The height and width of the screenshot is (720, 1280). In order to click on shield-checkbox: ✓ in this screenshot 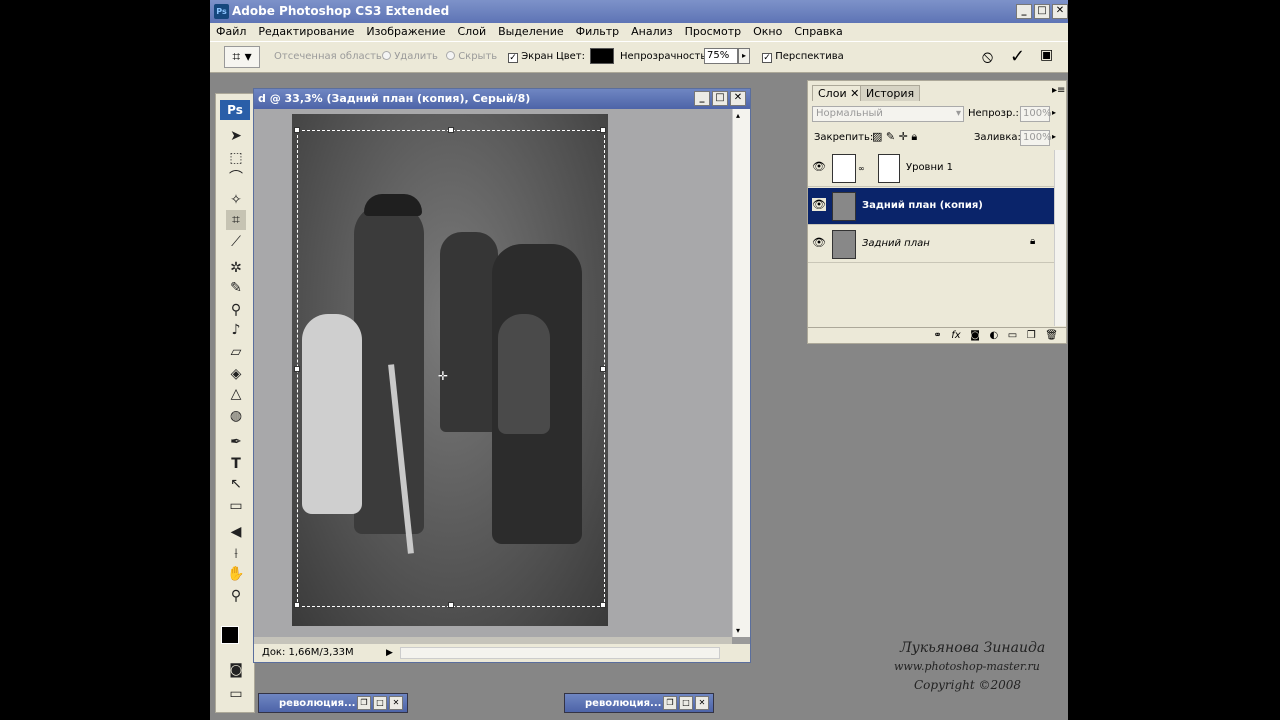, I will do `click(513, 58)`.